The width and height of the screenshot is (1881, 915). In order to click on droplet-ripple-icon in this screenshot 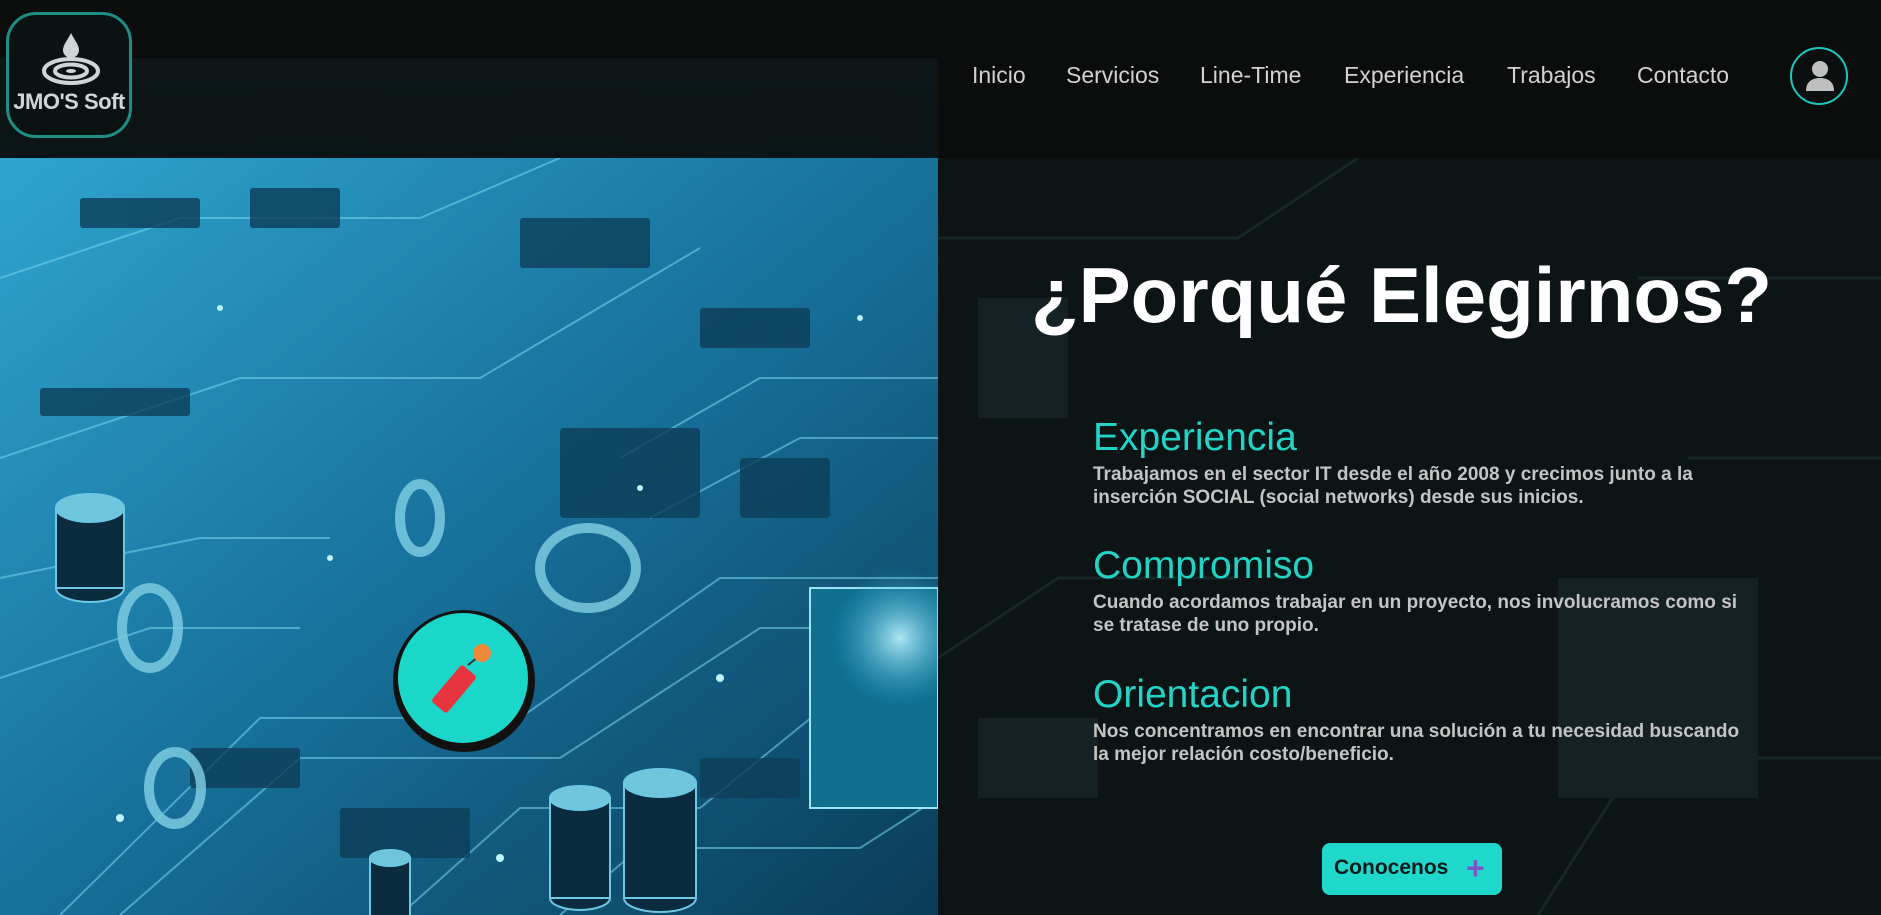, I will do `click(71, 59)`.